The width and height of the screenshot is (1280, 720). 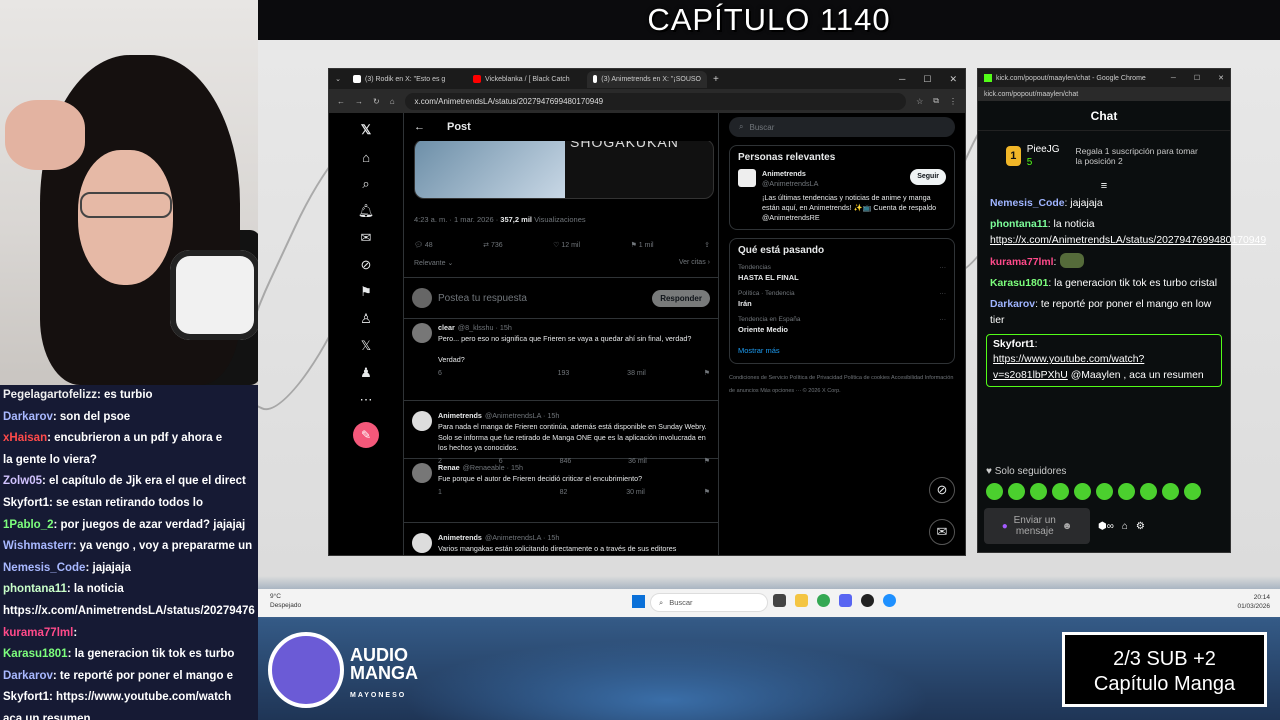 I want to click on task-view-icon, so click(x=779, y=600).